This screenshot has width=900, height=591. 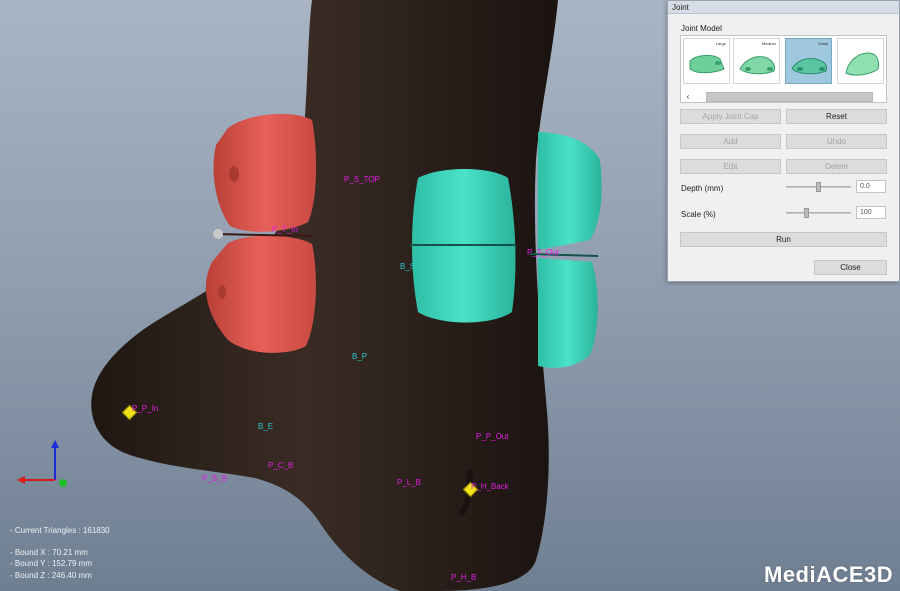 I want to click on gallery-scroll-left-icon: ‹, so click(x=688, y=96).